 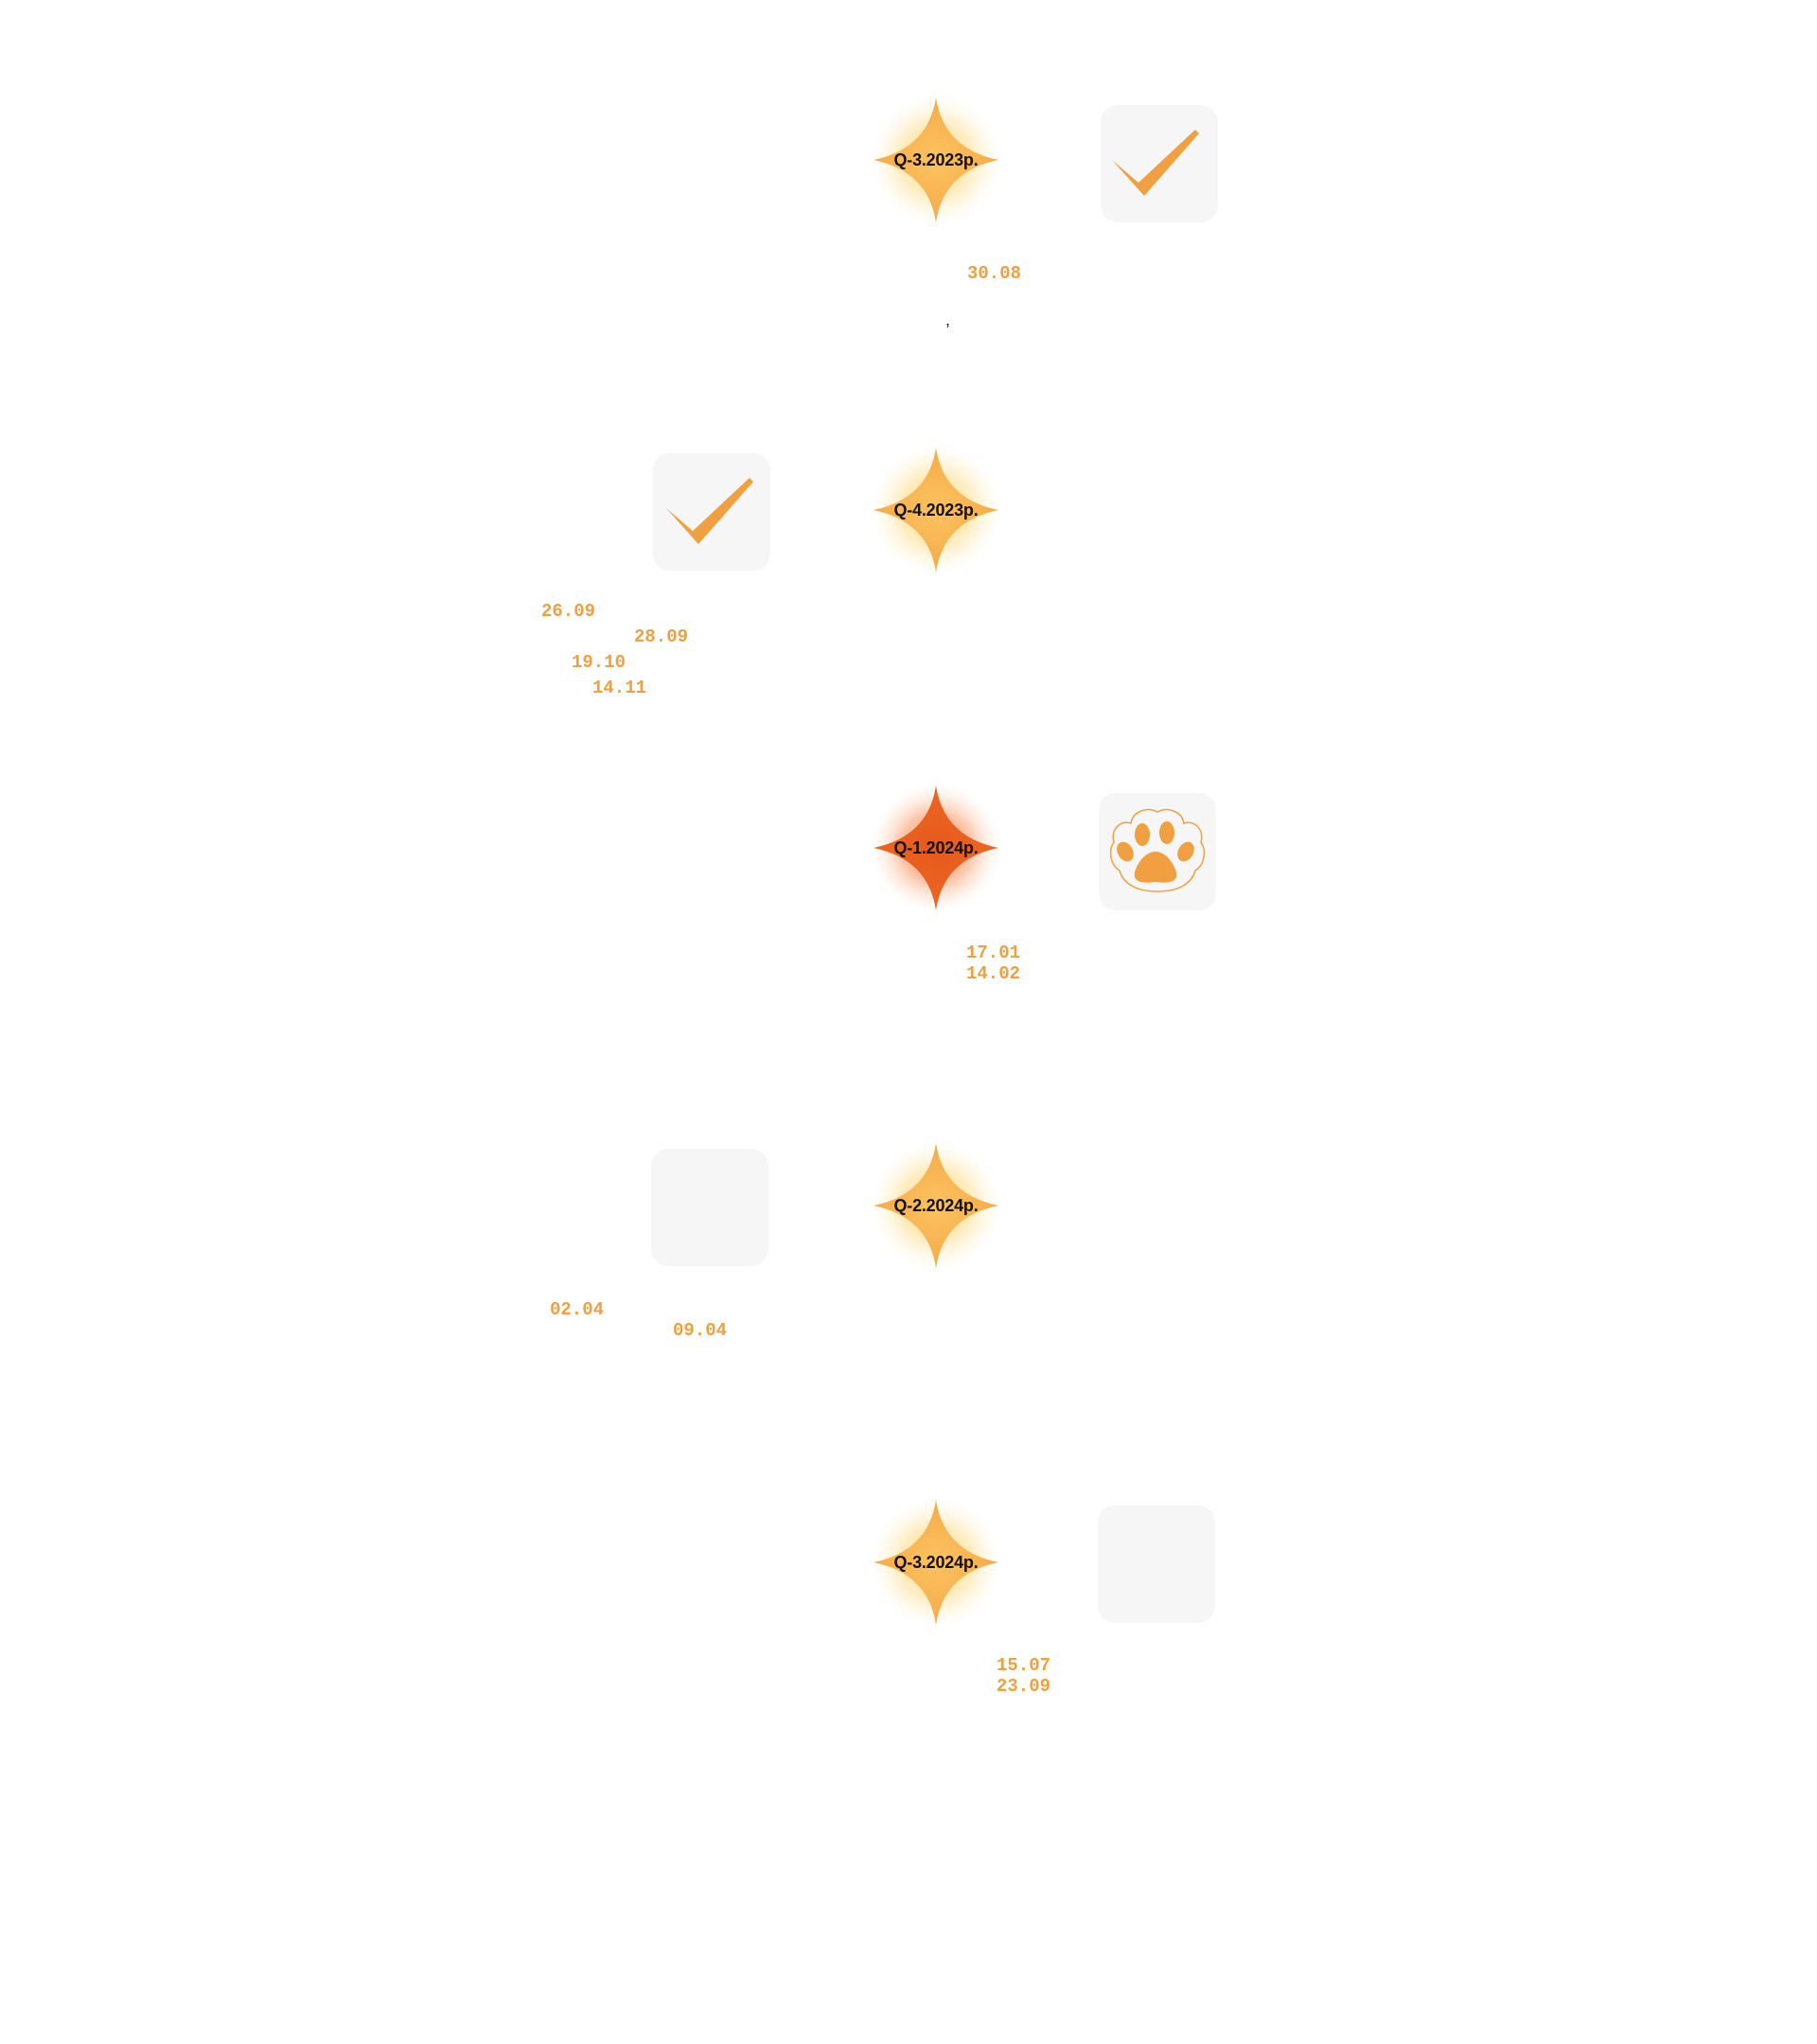 I want to click on milestone-star: Q-1.2024р., so click(x=936, y=848).